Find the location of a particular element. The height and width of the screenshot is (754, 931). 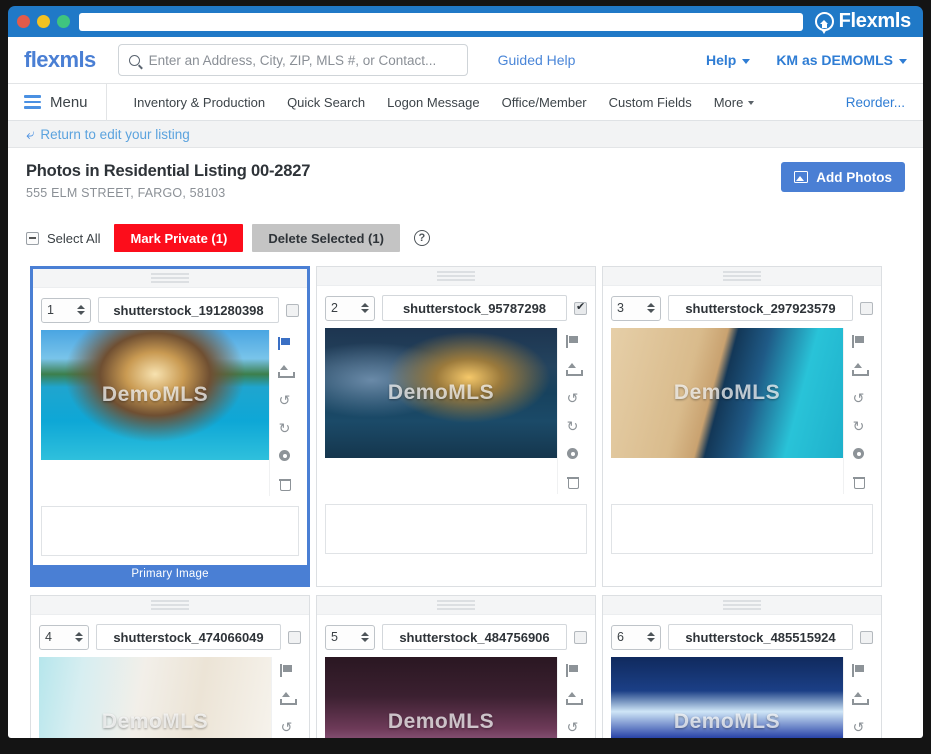

photo-name-field: shutterstock_485515924 is located at coordinates (760, 637).